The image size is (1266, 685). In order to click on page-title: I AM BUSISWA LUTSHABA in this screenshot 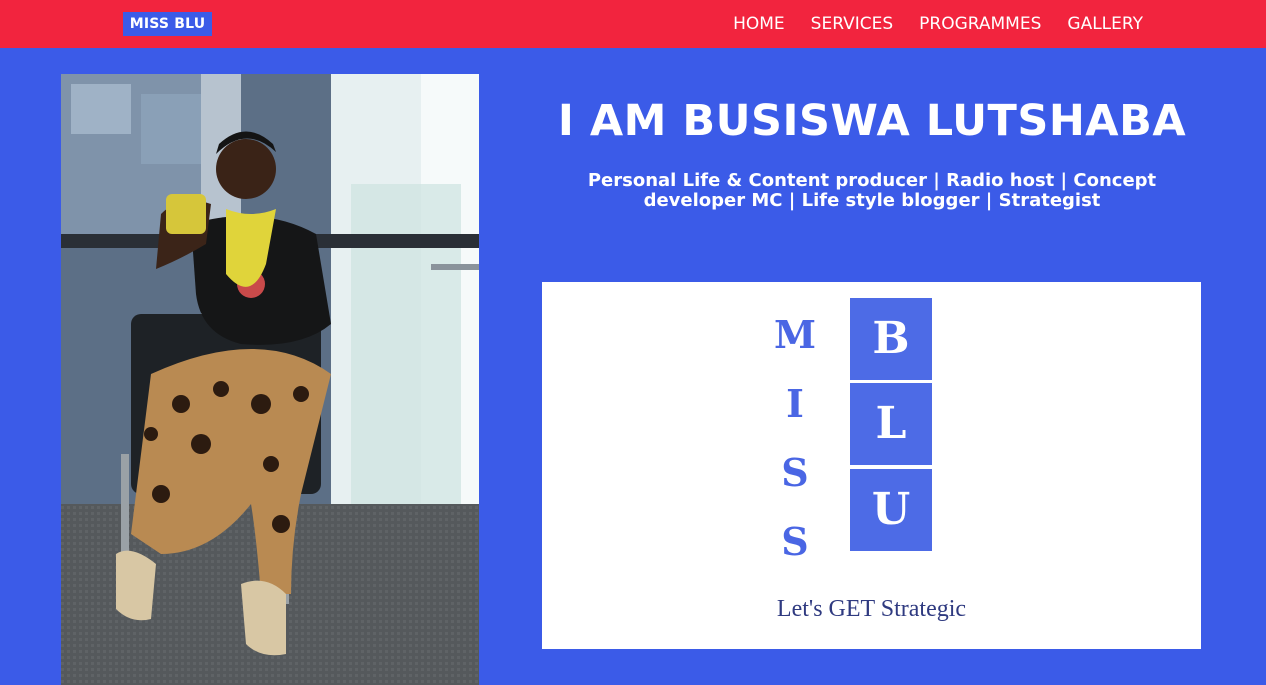, I will do `click(872, 121)`.